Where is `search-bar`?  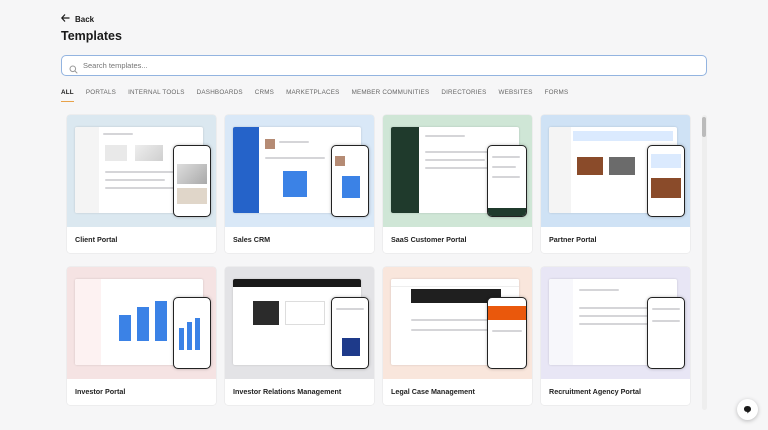 search-bar is located at coordinates (384, 65).